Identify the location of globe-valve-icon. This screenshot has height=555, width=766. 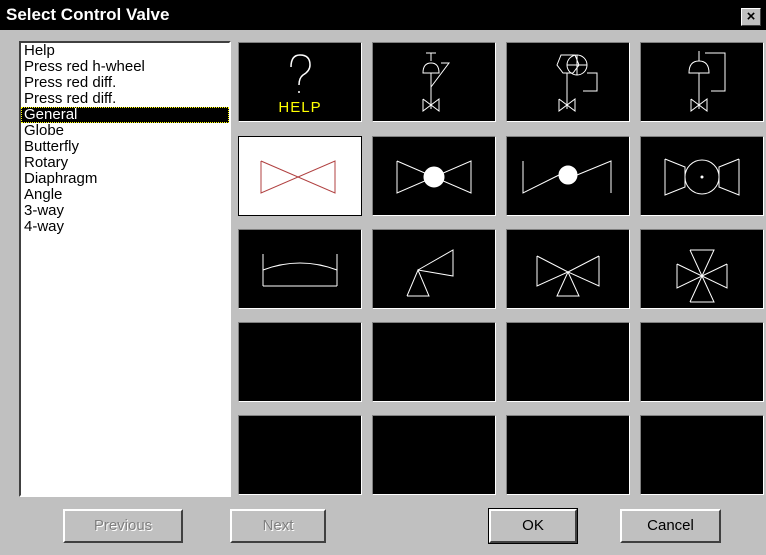
(434, 177).